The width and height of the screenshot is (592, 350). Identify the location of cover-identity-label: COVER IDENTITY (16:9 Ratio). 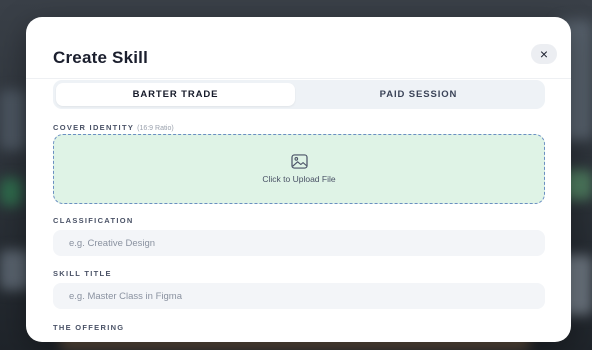
(113, 127).